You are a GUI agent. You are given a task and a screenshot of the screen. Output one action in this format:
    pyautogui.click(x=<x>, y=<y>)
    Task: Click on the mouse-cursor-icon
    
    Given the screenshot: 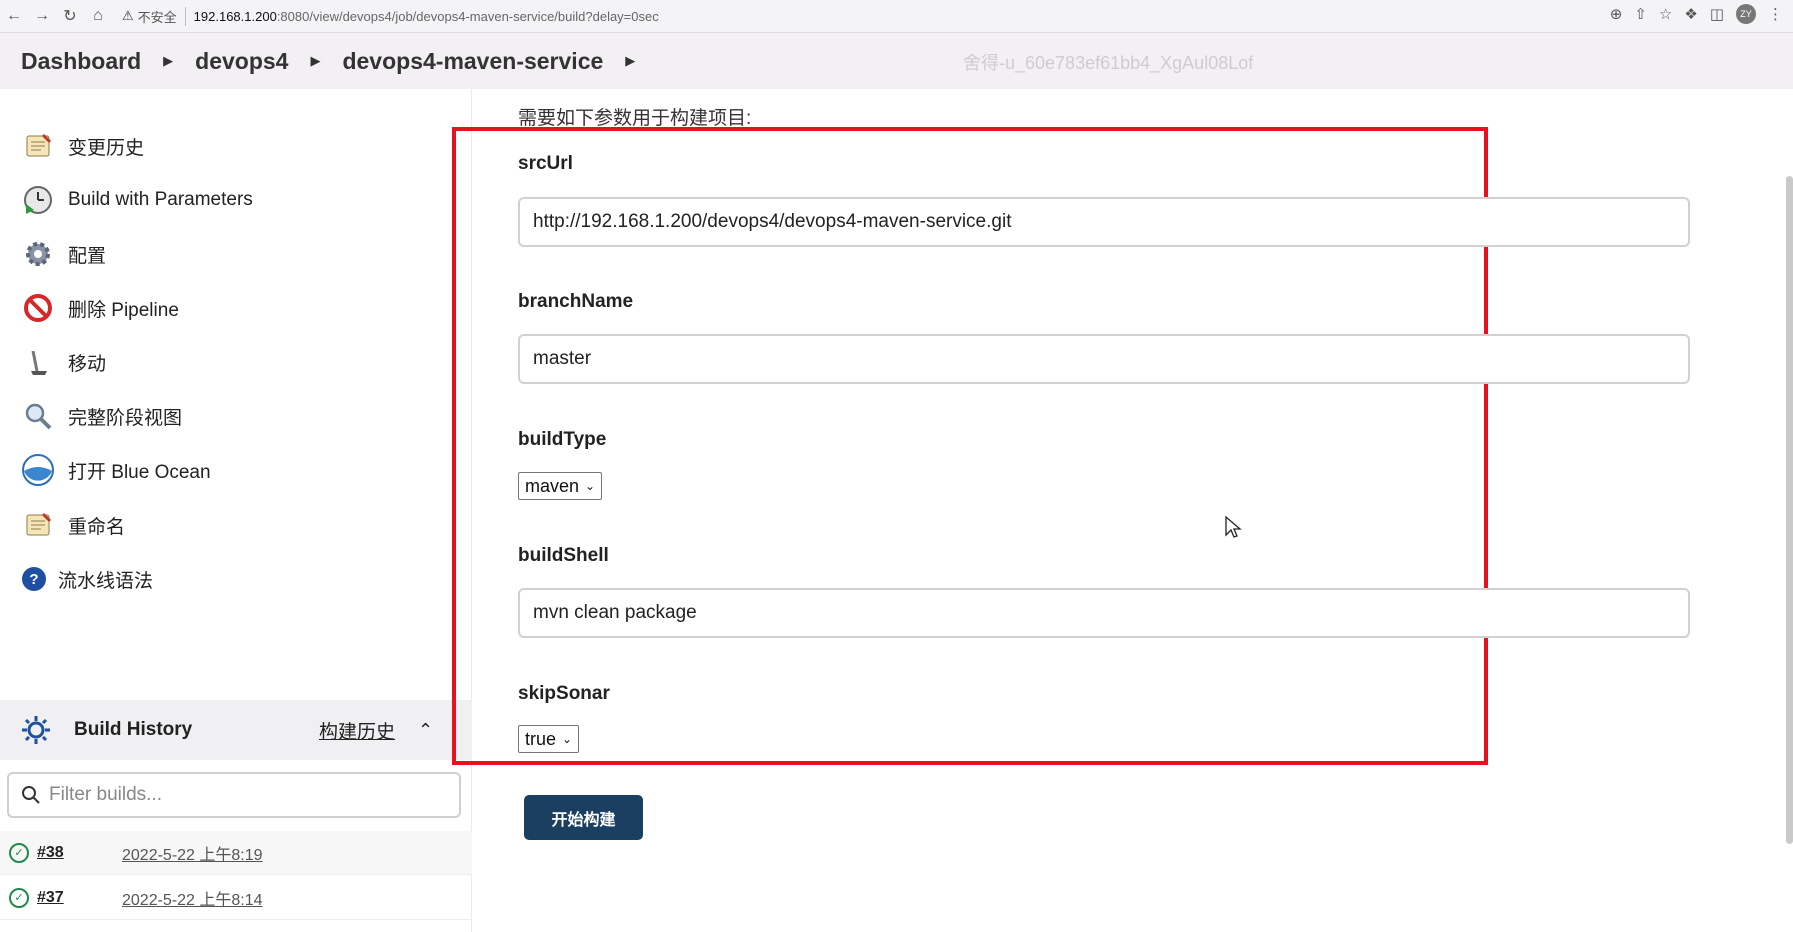 What is the action you would take?
    pyautogui.click(x=1233, y=526)
    